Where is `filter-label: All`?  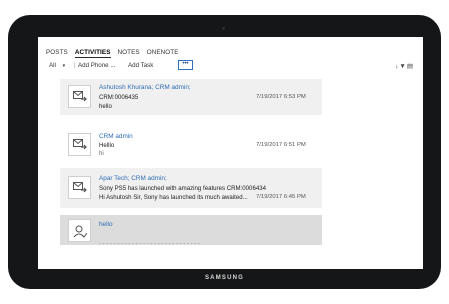 filter-label: All is located at coordinates (52, 65).